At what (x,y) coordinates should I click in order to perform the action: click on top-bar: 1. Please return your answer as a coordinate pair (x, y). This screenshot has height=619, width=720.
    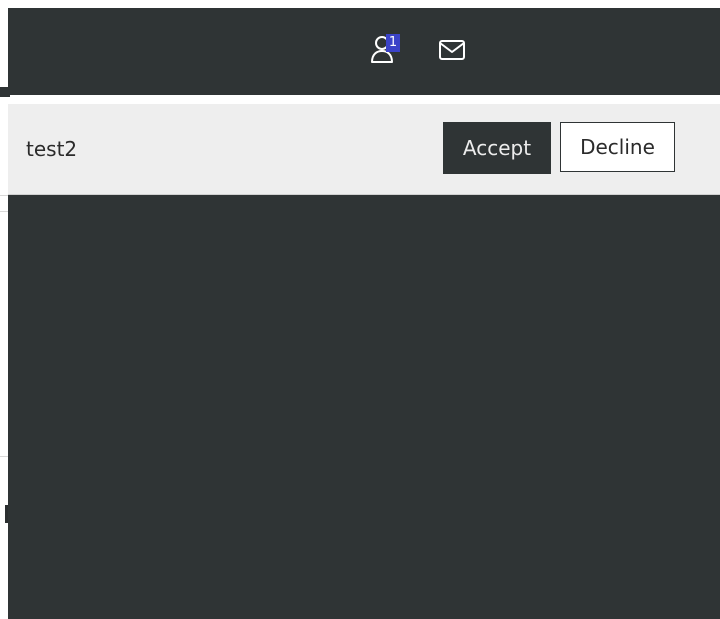
    Looking at the image, I should click on (364, 51).